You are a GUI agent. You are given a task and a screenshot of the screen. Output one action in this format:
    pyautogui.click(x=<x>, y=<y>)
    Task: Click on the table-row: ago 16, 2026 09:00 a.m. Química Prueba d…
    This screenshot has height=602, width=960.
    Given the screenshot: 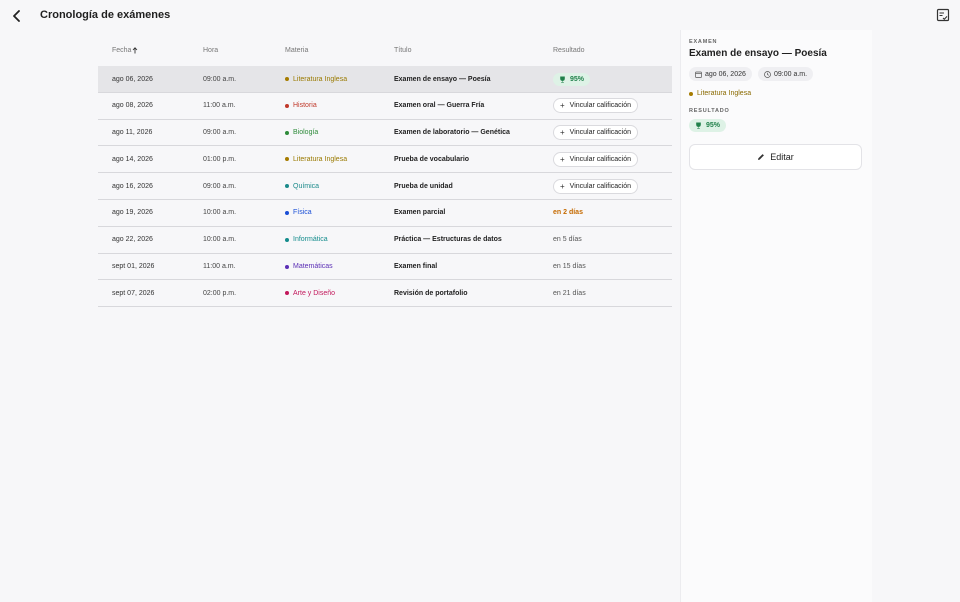 What is the action you would take?
    pyautogui.click(x=385, y=186)
    